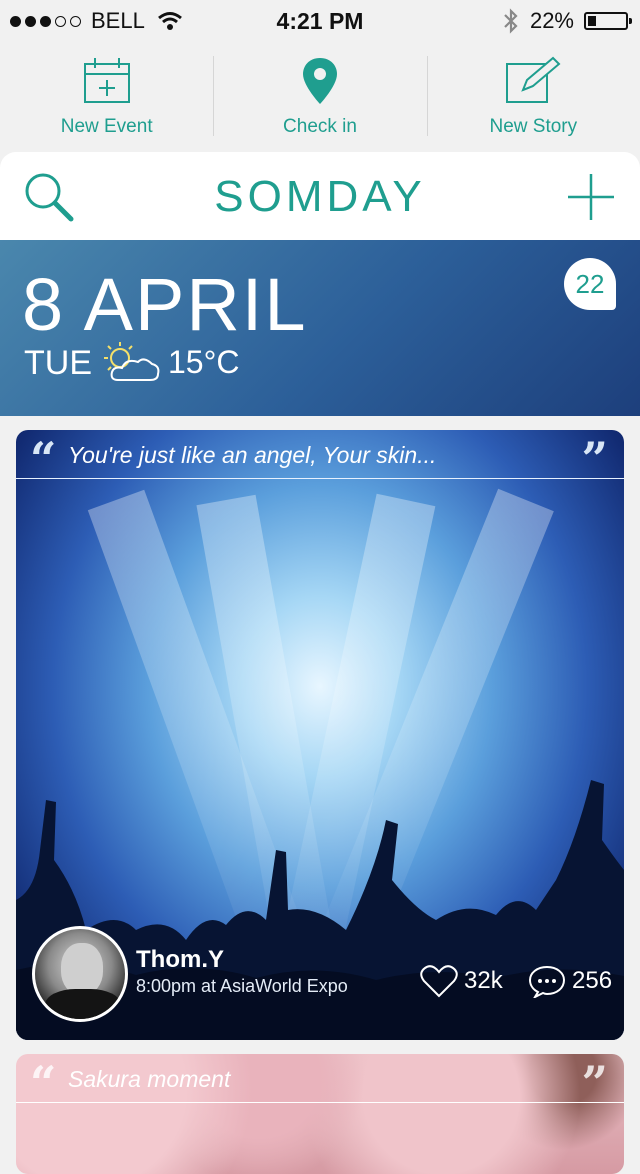  What do you see at coordinates (319, 81) in the screenshot?
I see `location-pin-icon` at bounding box center [319, 81].